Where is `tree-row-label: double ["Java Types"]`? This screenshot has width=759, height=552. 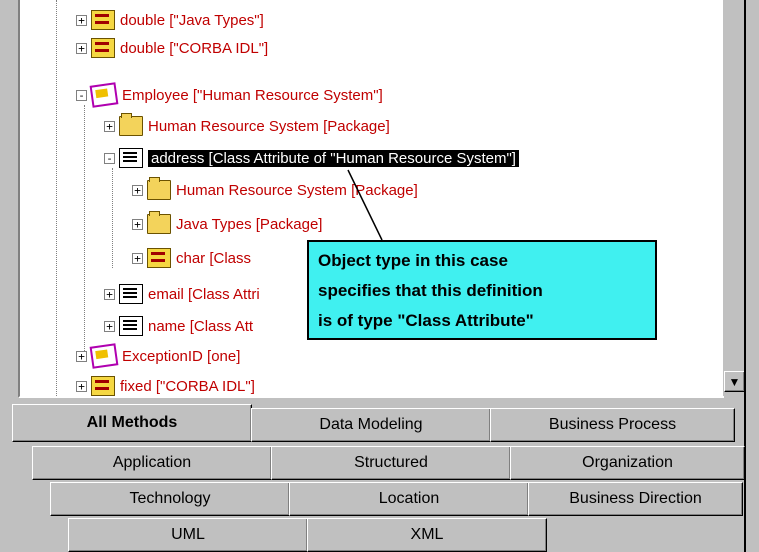
tree-row-label: double ["Java Types"] is located at coordinates (192, 20).